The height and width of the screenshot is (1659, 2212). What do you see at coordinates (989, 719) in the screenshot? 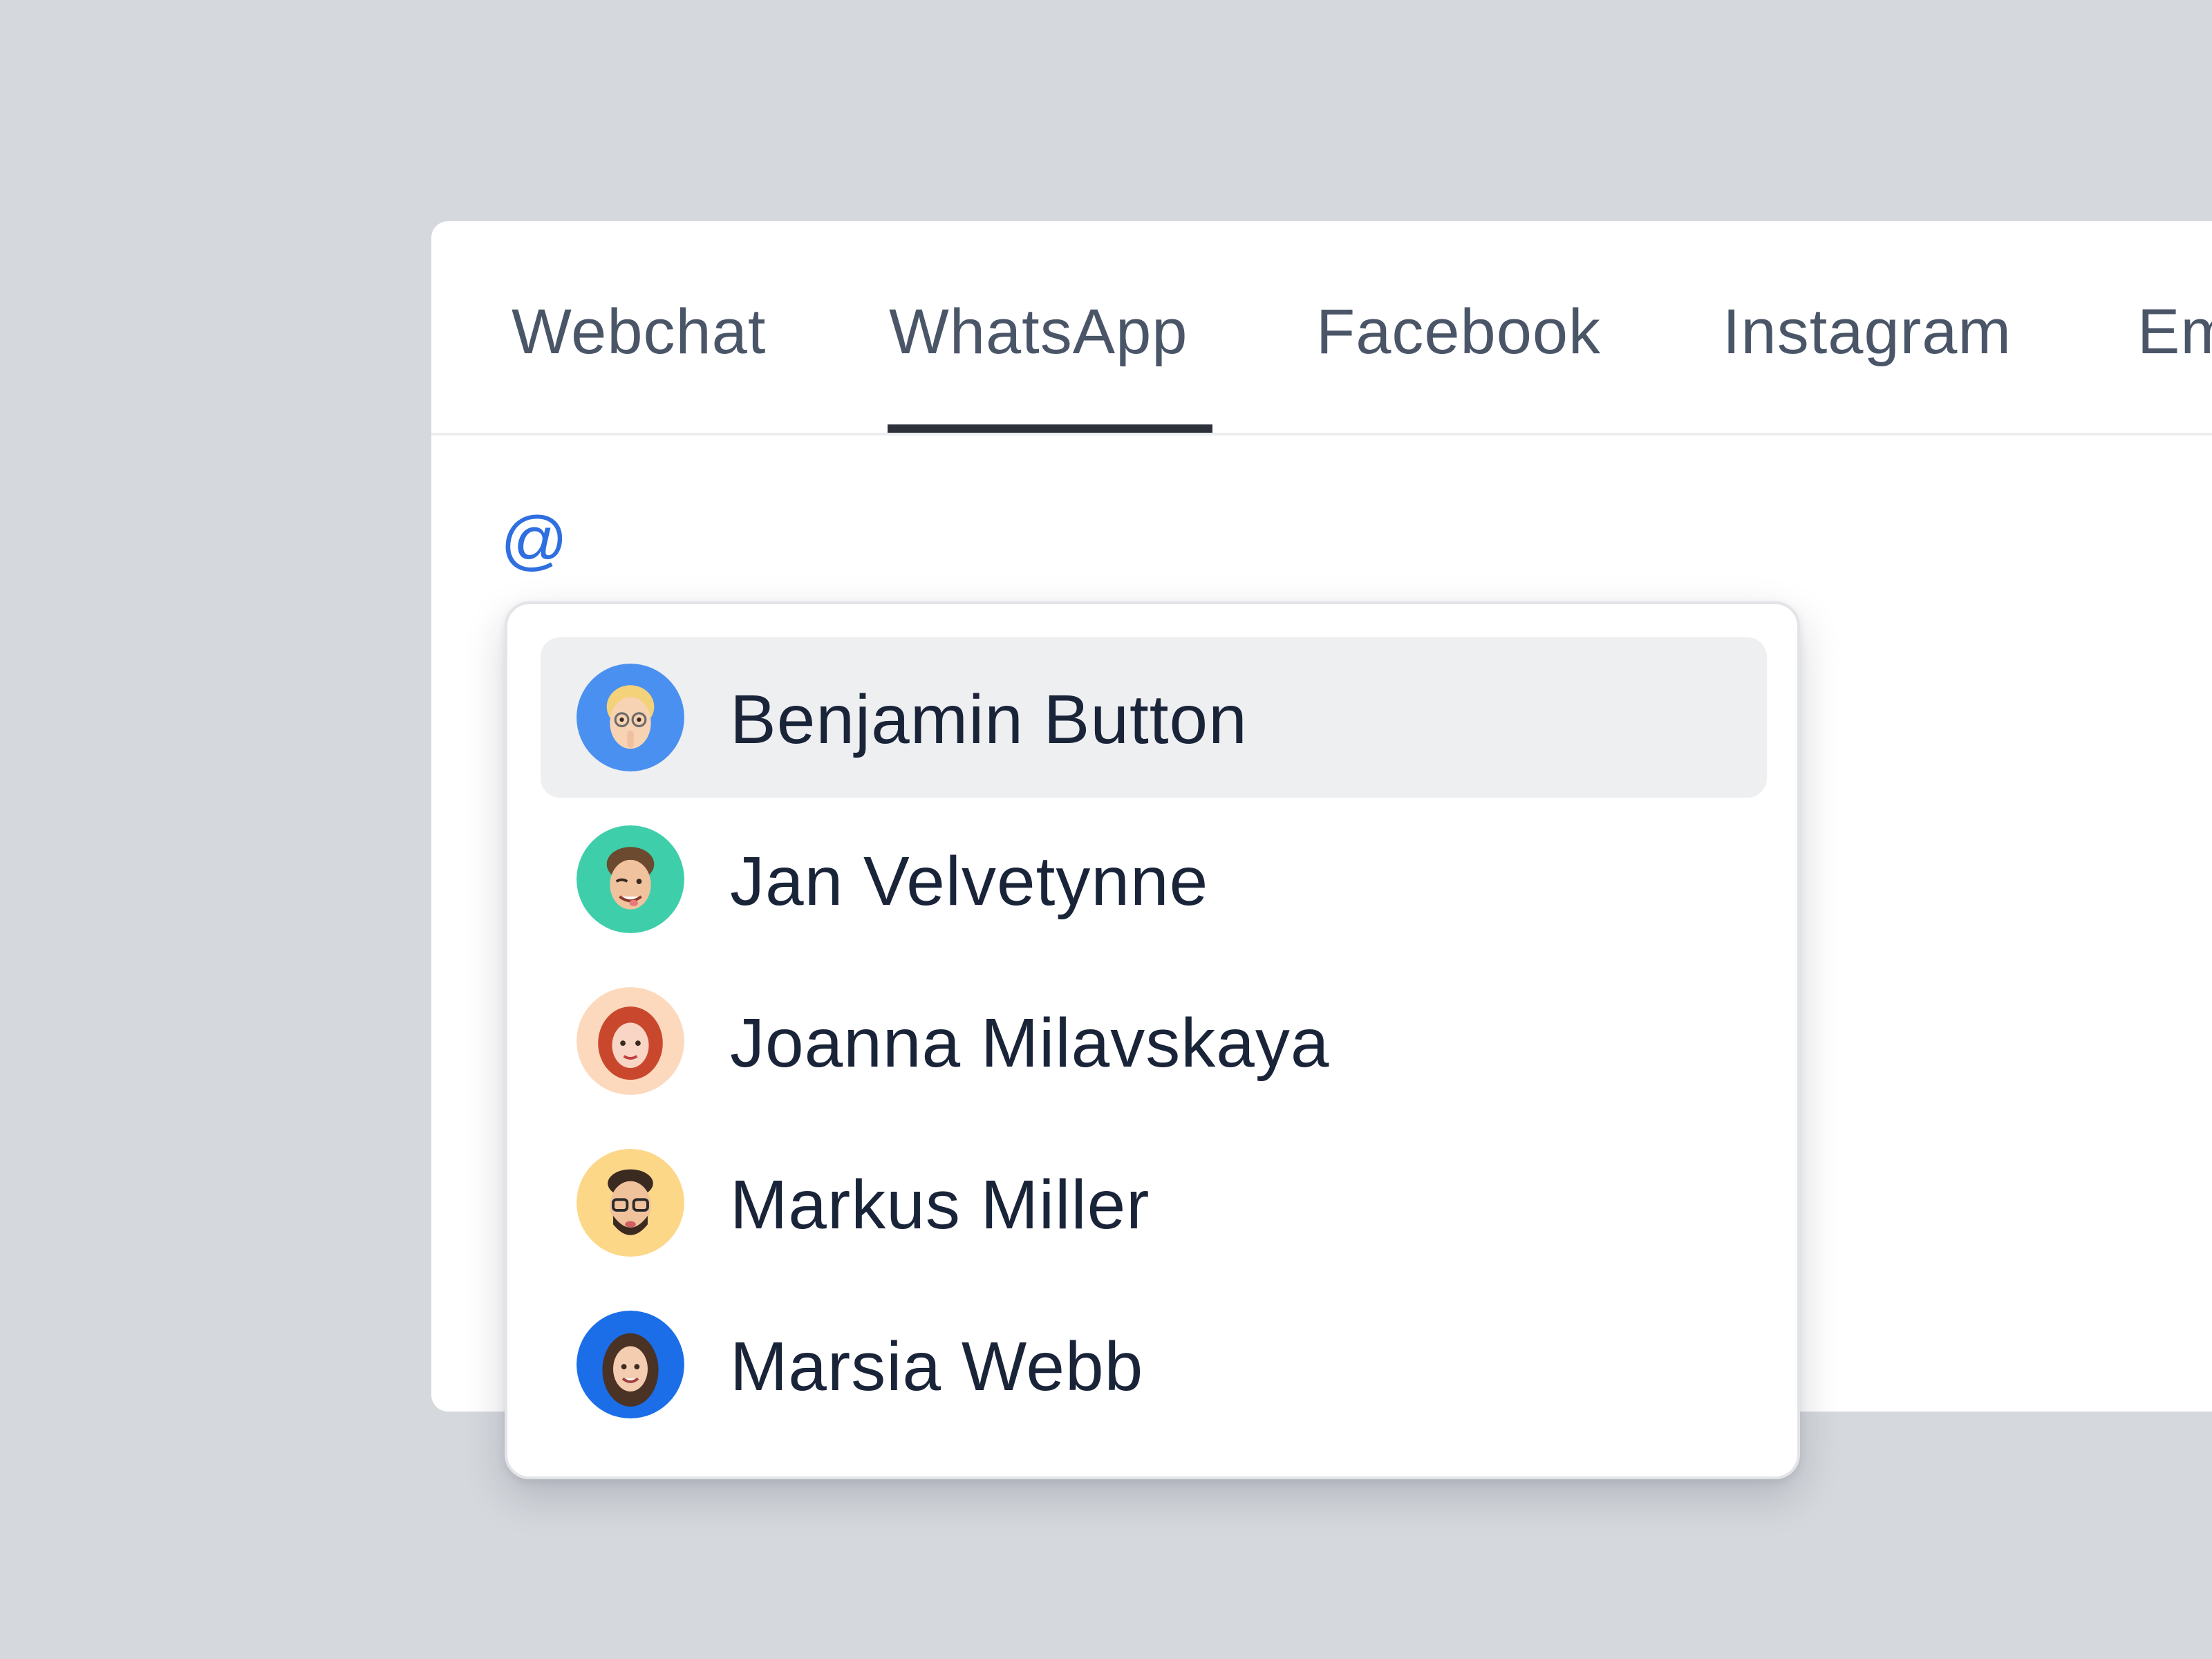
I see `mention-name: Benjamin Button` at bounding box center [989, 719].